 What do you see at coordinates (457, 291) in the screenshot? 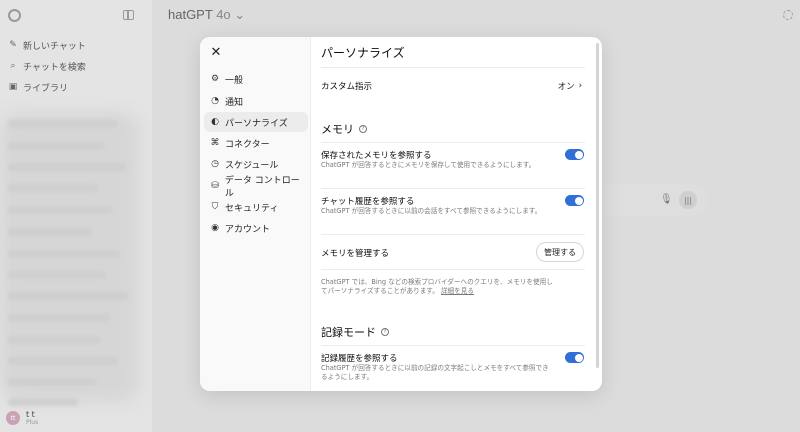
I see `learn-more-link: 詳細を見る` at bounding box center [457, 291].